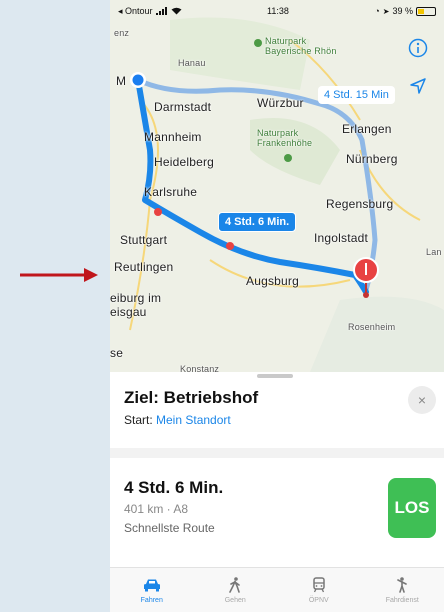 The height and width of the screenshot is (612, 444). I want to click on location-services-icon: ➤, so click(386, 11).